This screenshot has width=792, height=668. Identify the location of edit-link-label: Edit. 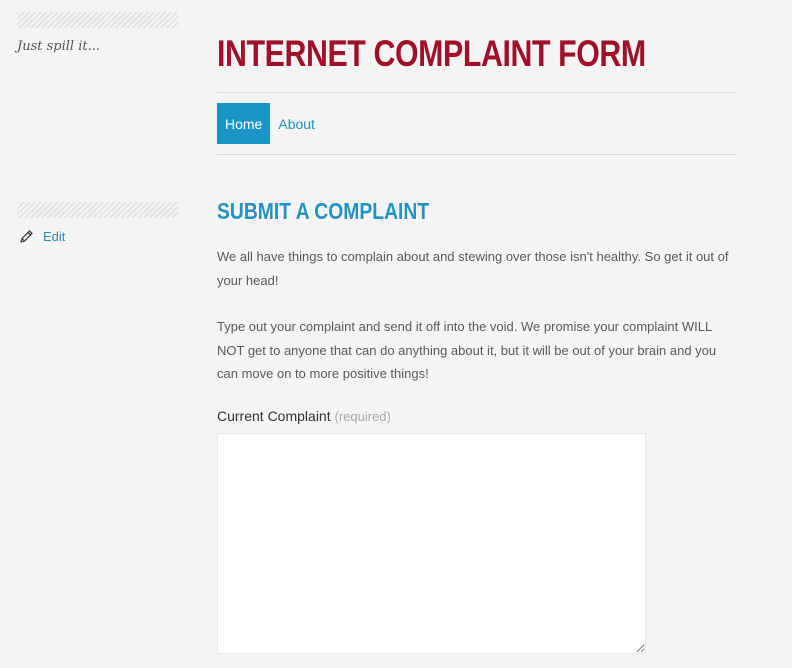
(54, 236).